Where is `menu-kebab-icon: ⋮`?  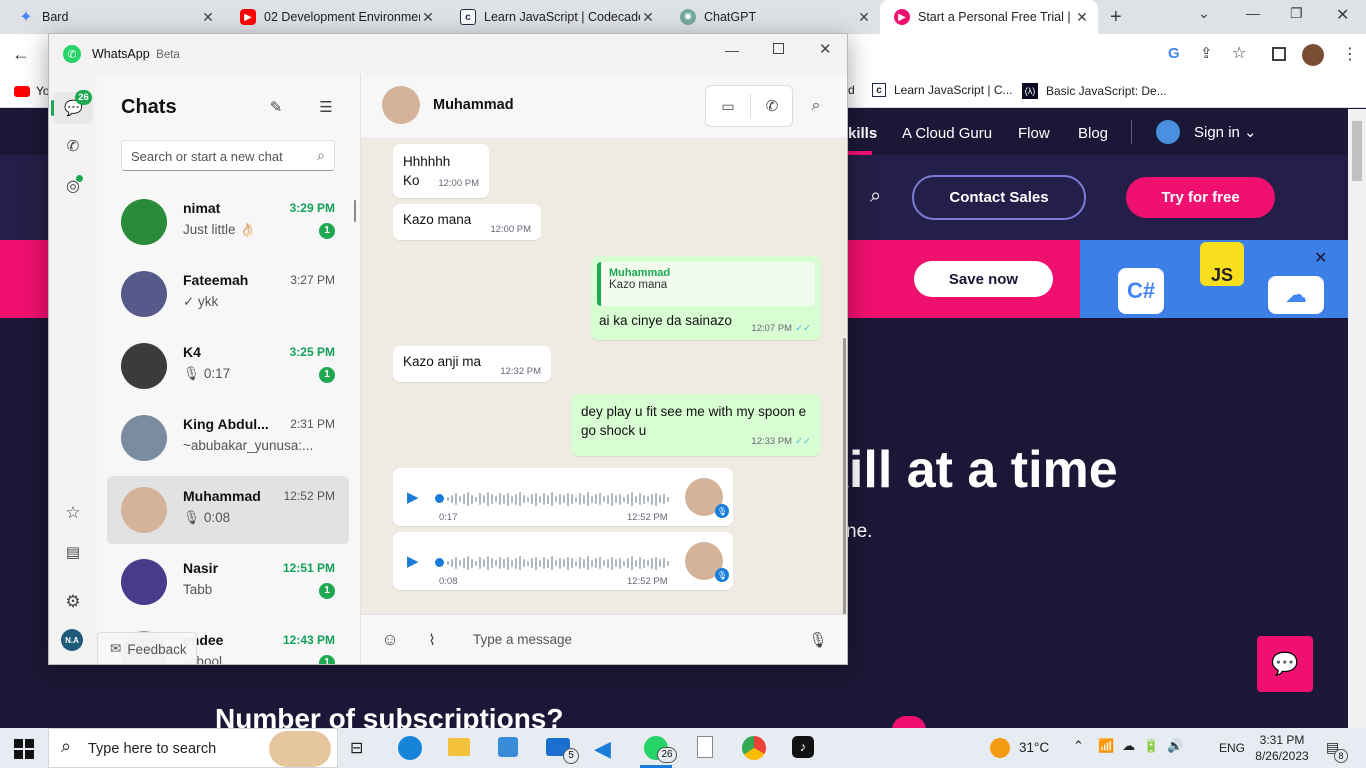
menu-kebab-icon: ⋮ is located at coordinates (1350, 54).